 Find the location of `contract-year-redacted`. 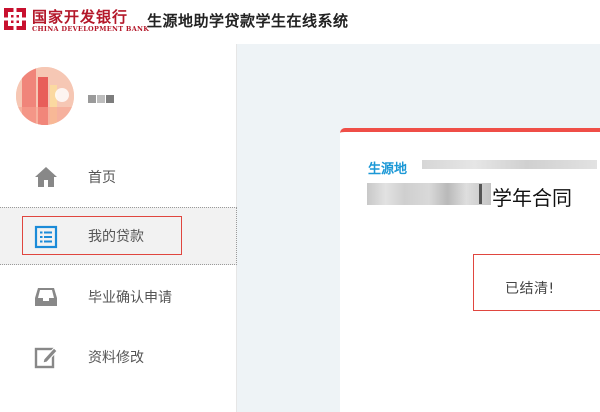

contract-year-redacted is located at coordinates (429, 194).